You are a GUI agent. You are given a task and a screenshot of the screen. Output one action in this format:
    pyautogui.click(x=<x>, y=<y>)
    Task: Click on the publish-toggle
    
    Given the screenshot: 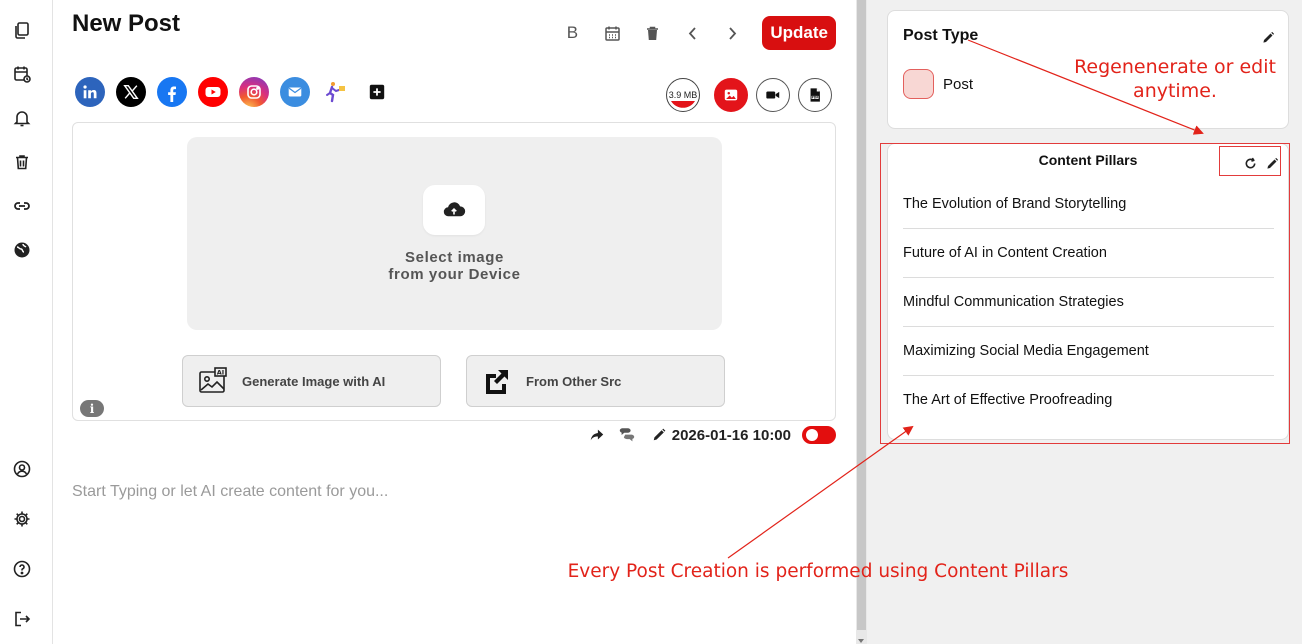 What is the action you would take?
    pyautogui.click(x=819, y=435)
    